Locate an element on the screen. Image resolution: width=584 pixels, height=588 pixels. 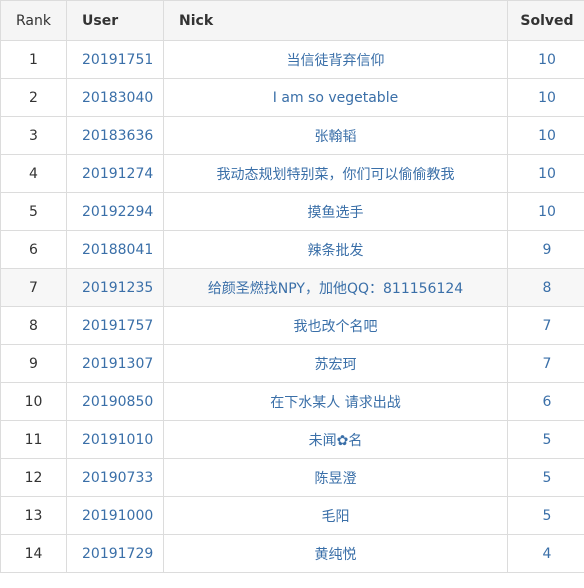
nick-link: 在下水某人 请求出战 is located at coordinates (335, 403).